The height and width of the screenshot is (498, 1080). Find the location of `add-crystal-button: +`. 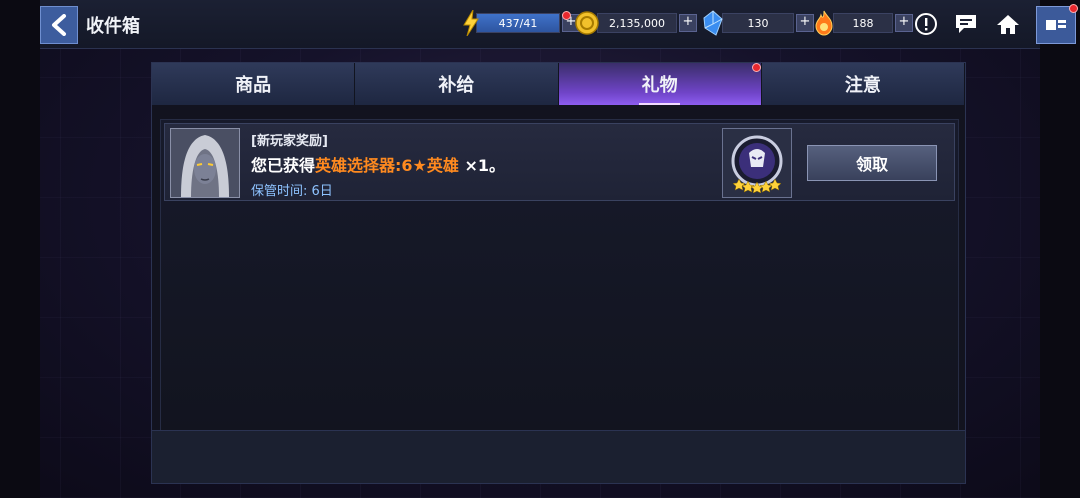

add-crystal-button: + is located at coordinates (805, 23).